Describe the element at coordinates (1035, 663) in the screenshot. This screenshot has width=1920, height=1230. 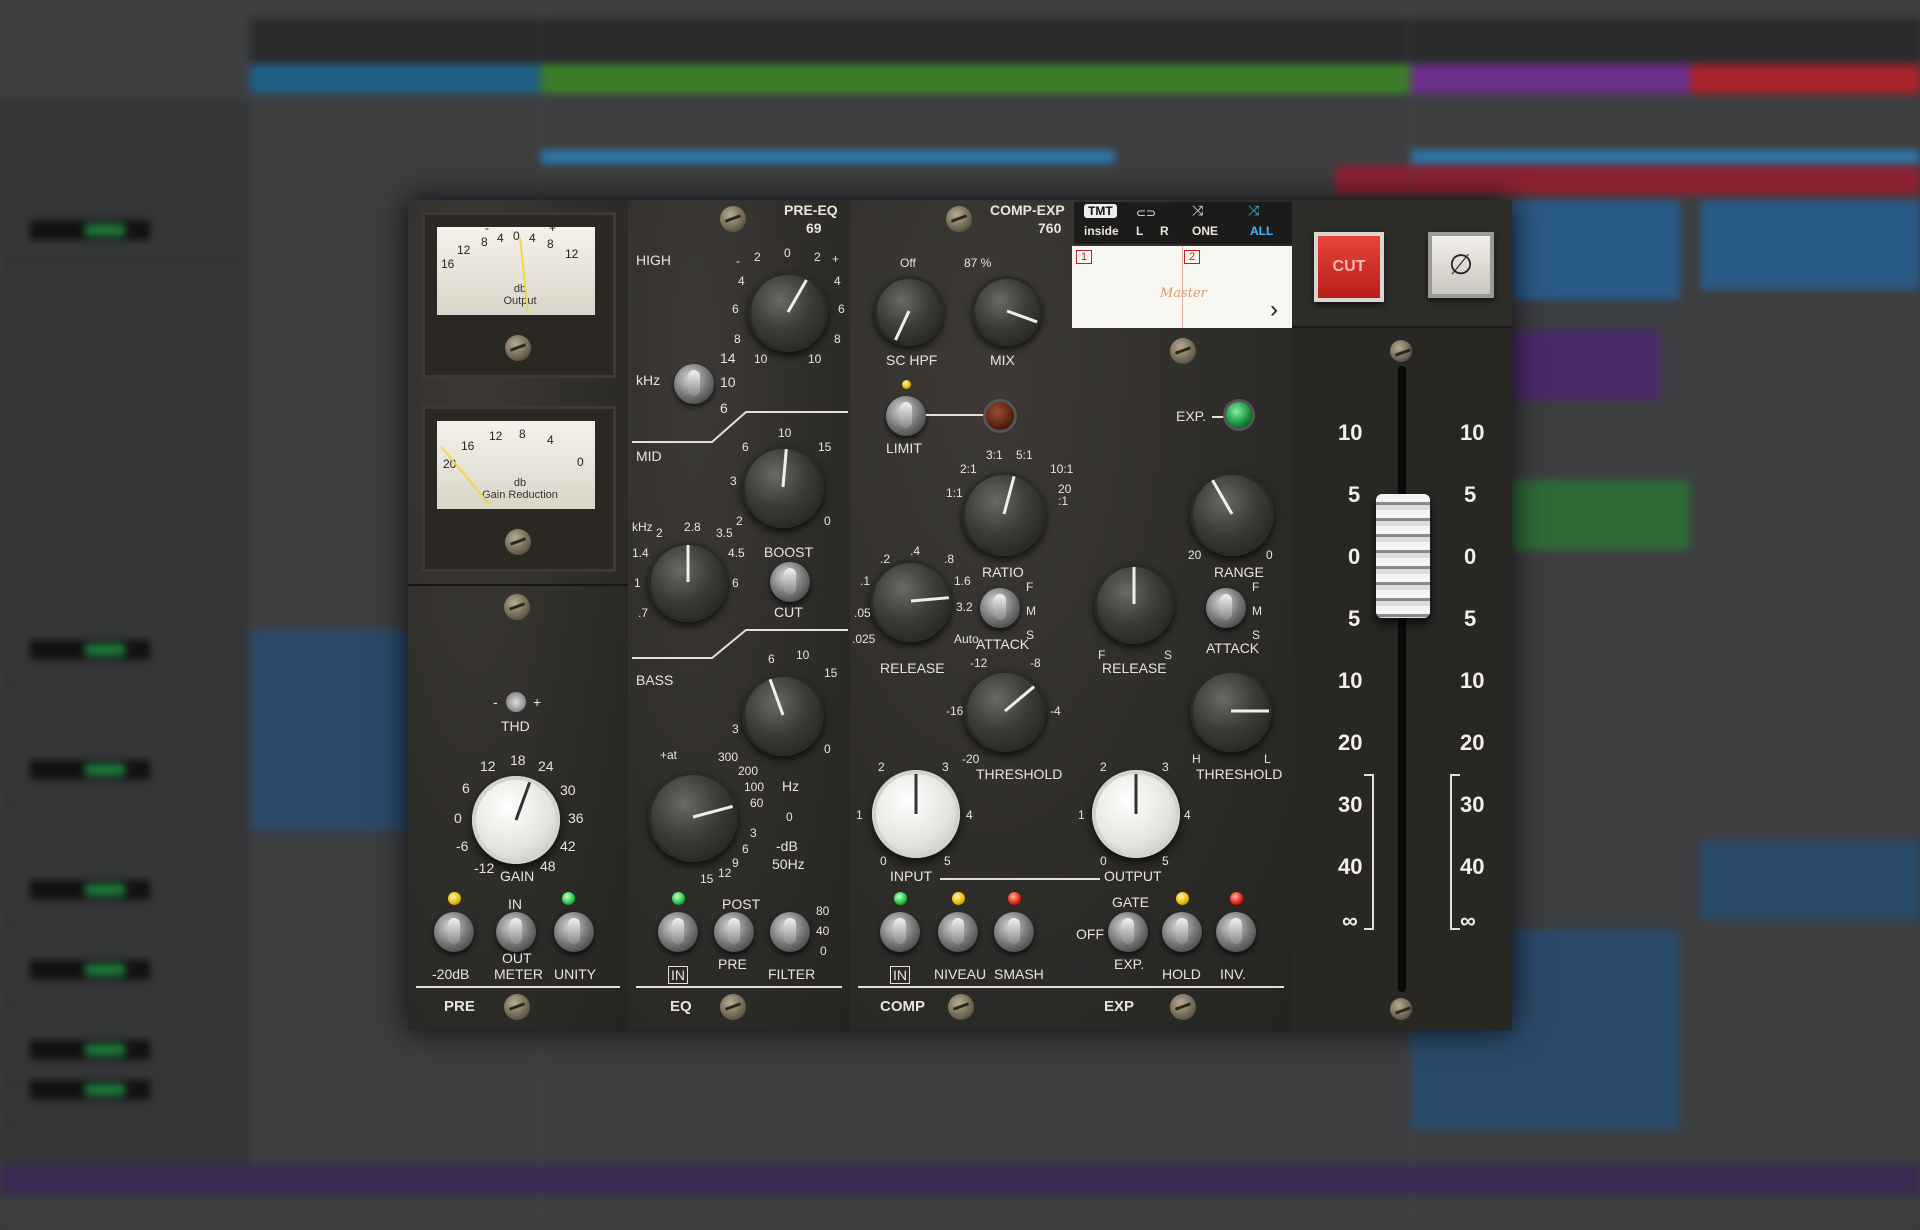
I see `threshold-scale-label: -8` at that location.